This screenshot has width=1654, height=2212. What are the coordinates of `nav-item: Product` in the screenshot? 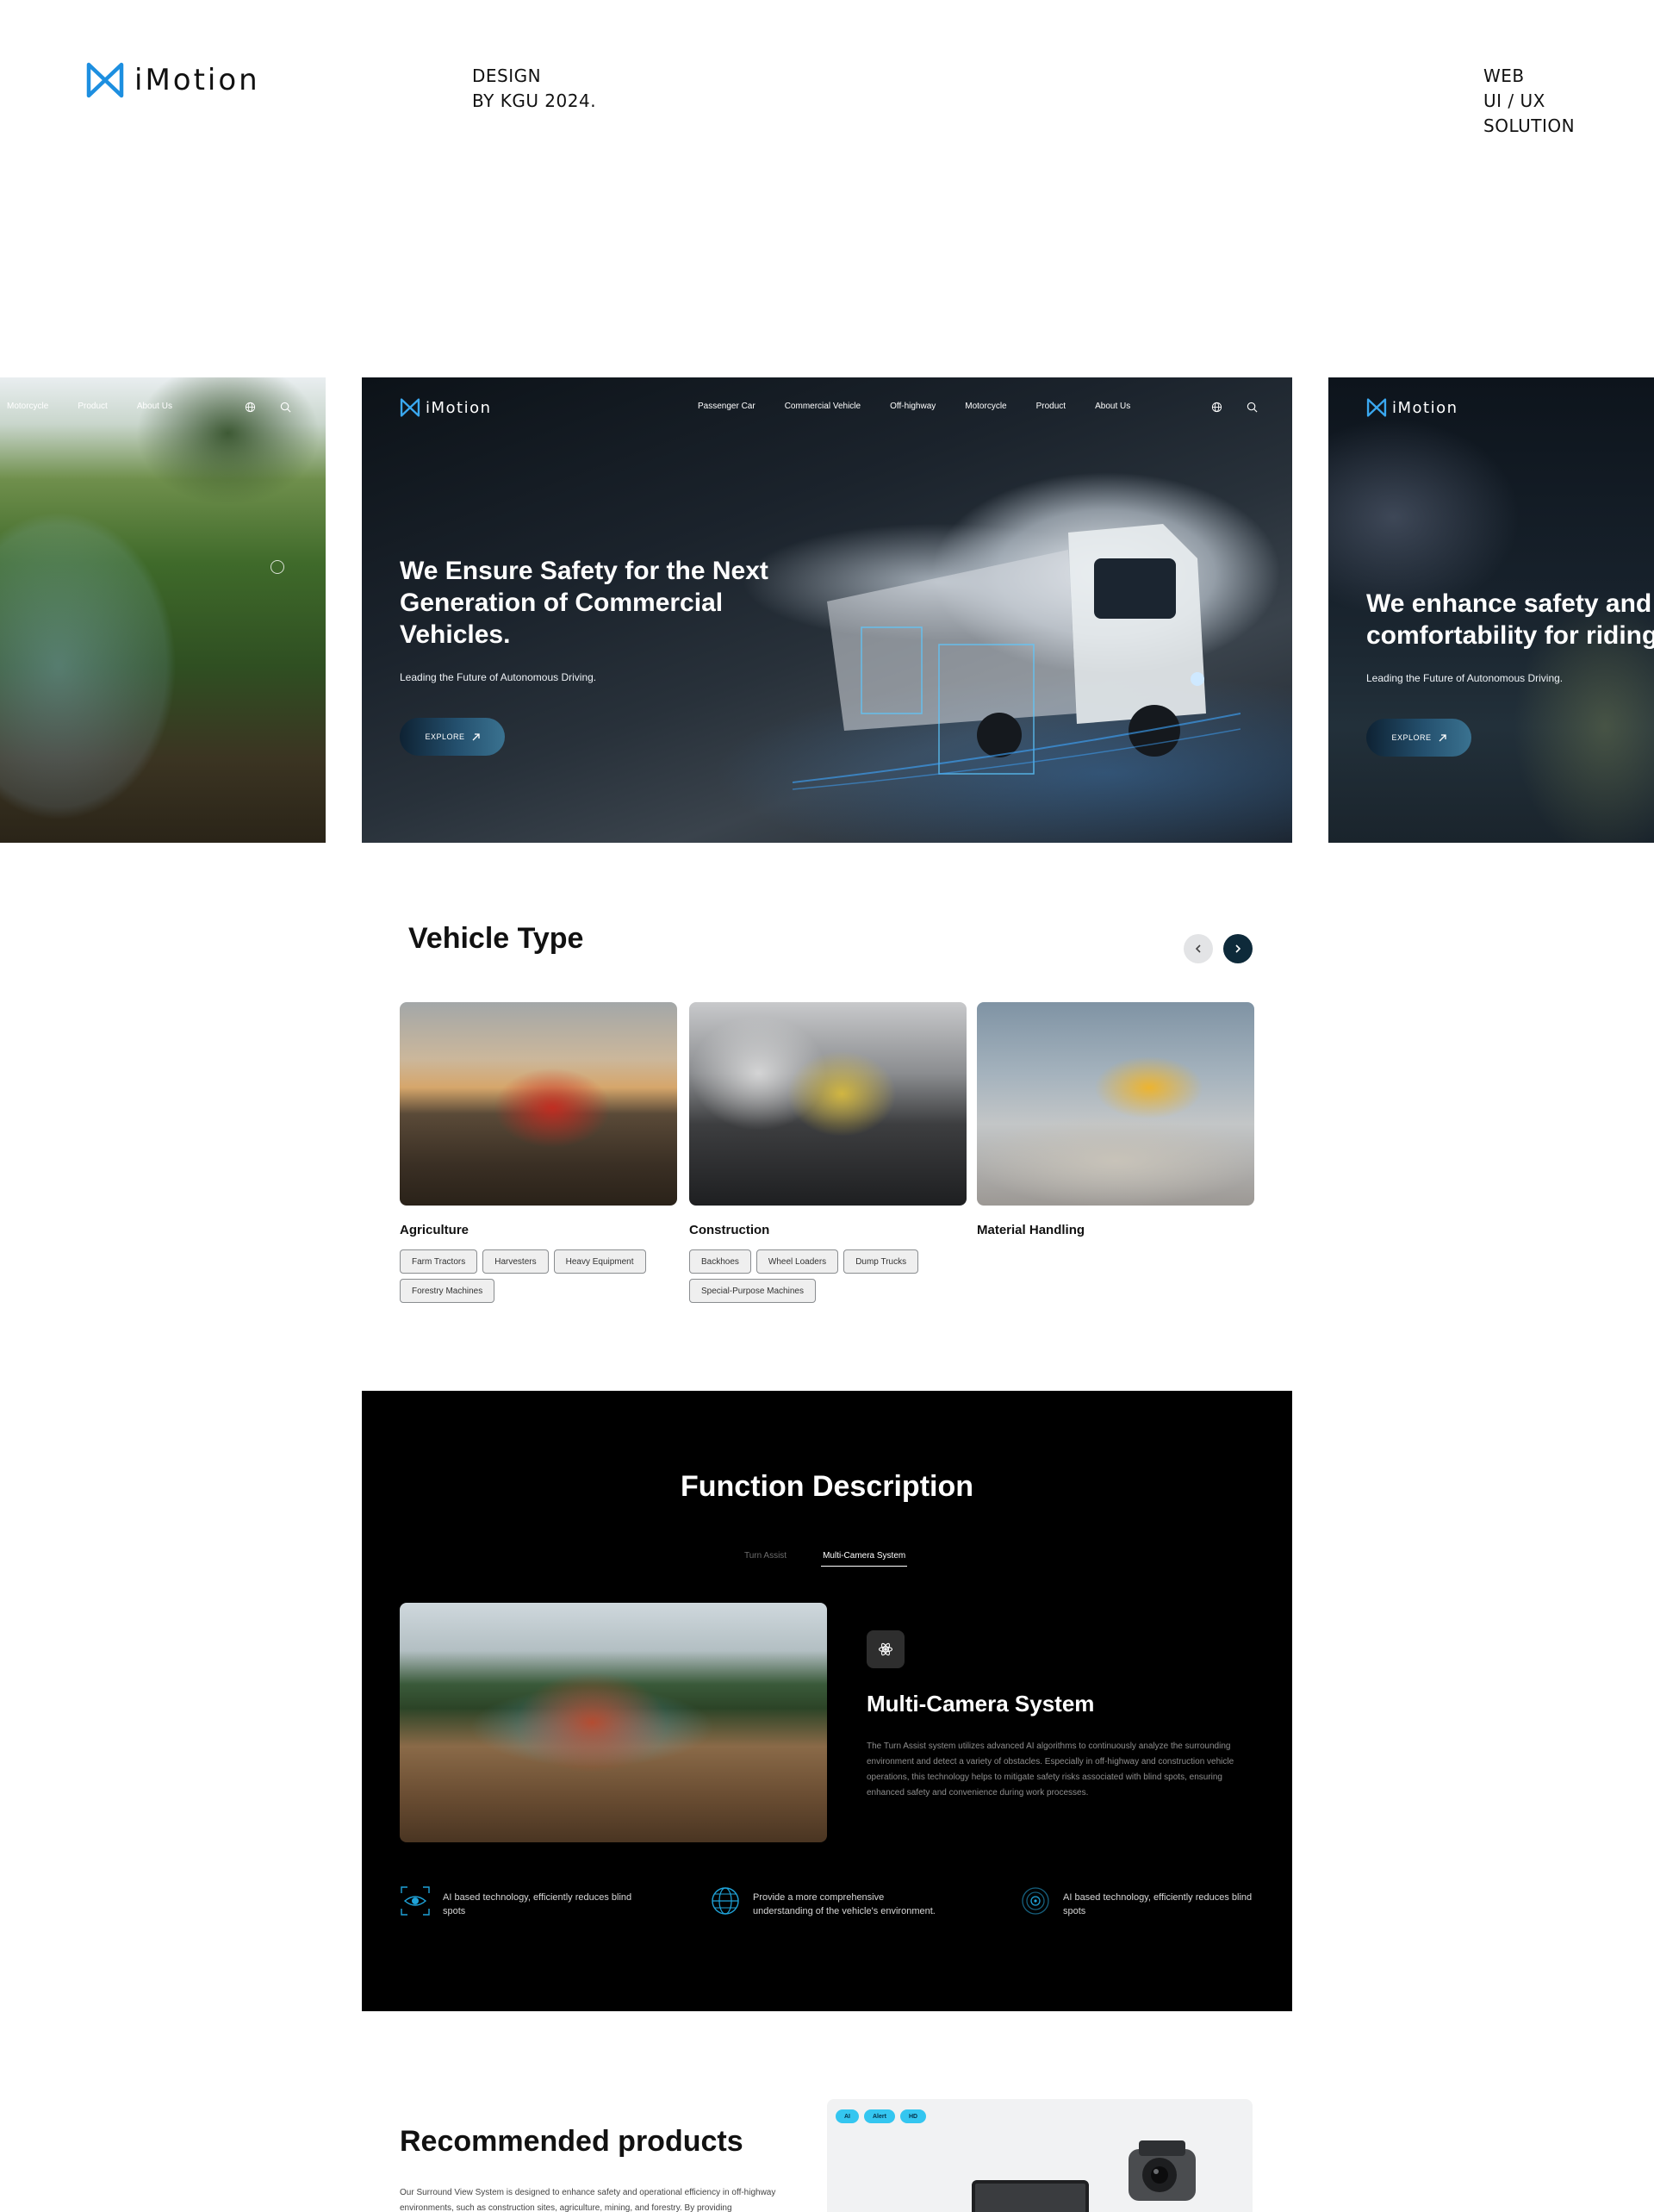 It's located at (92, 407).